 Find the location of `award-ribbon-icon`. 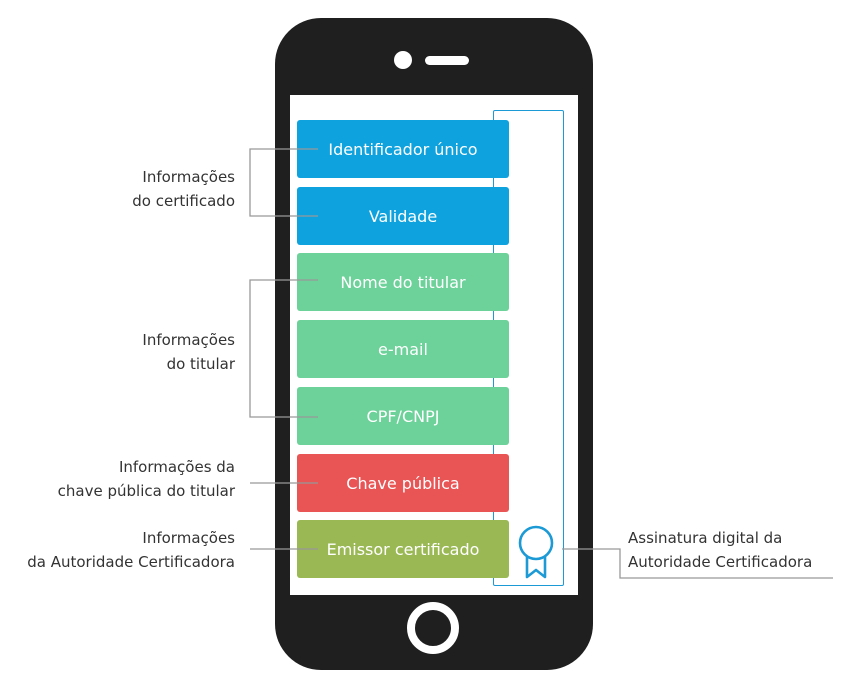

award-ribbon-icon is located at coordinates (536, 552).